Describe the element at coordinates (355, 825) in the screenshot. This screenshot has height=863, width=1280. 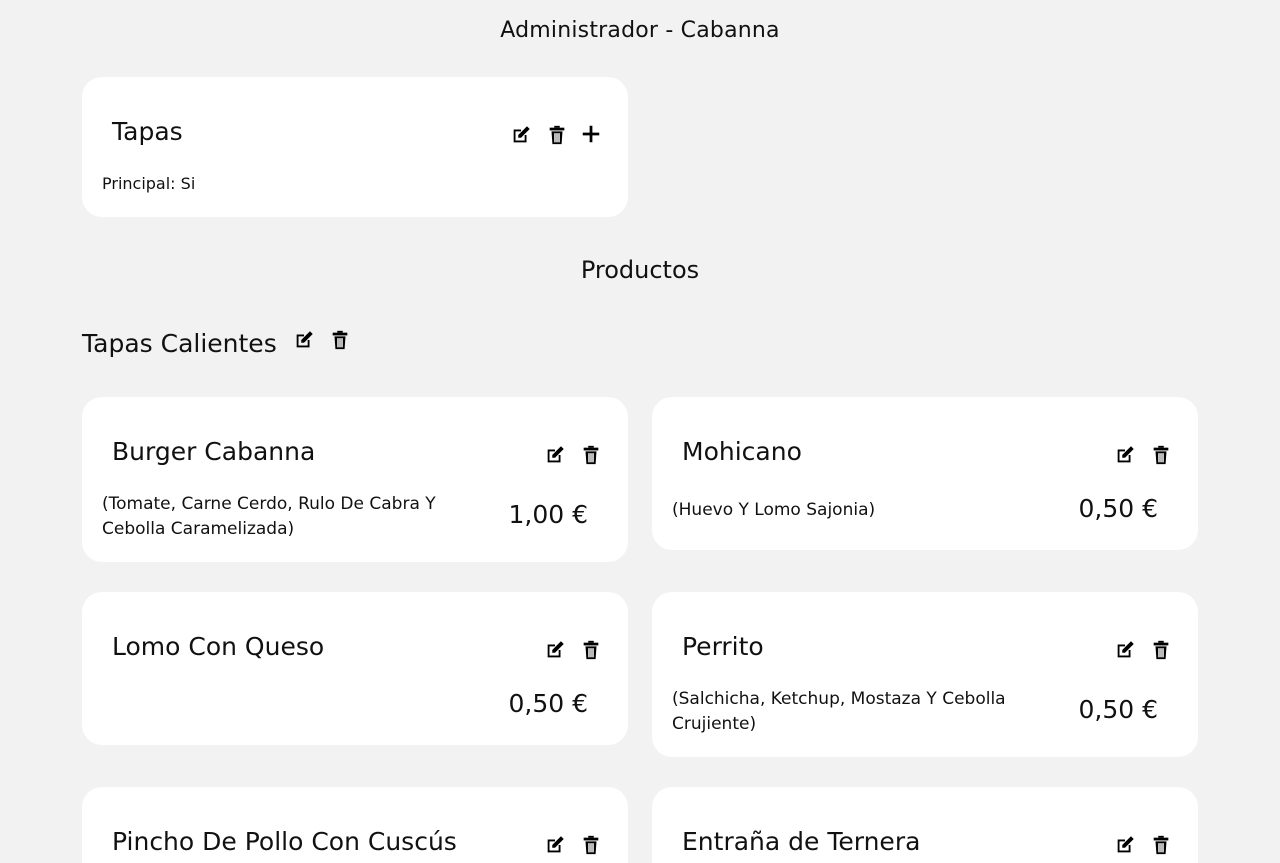
I see `product-card: Pincho De Pollo Con Cuscús` at that location.